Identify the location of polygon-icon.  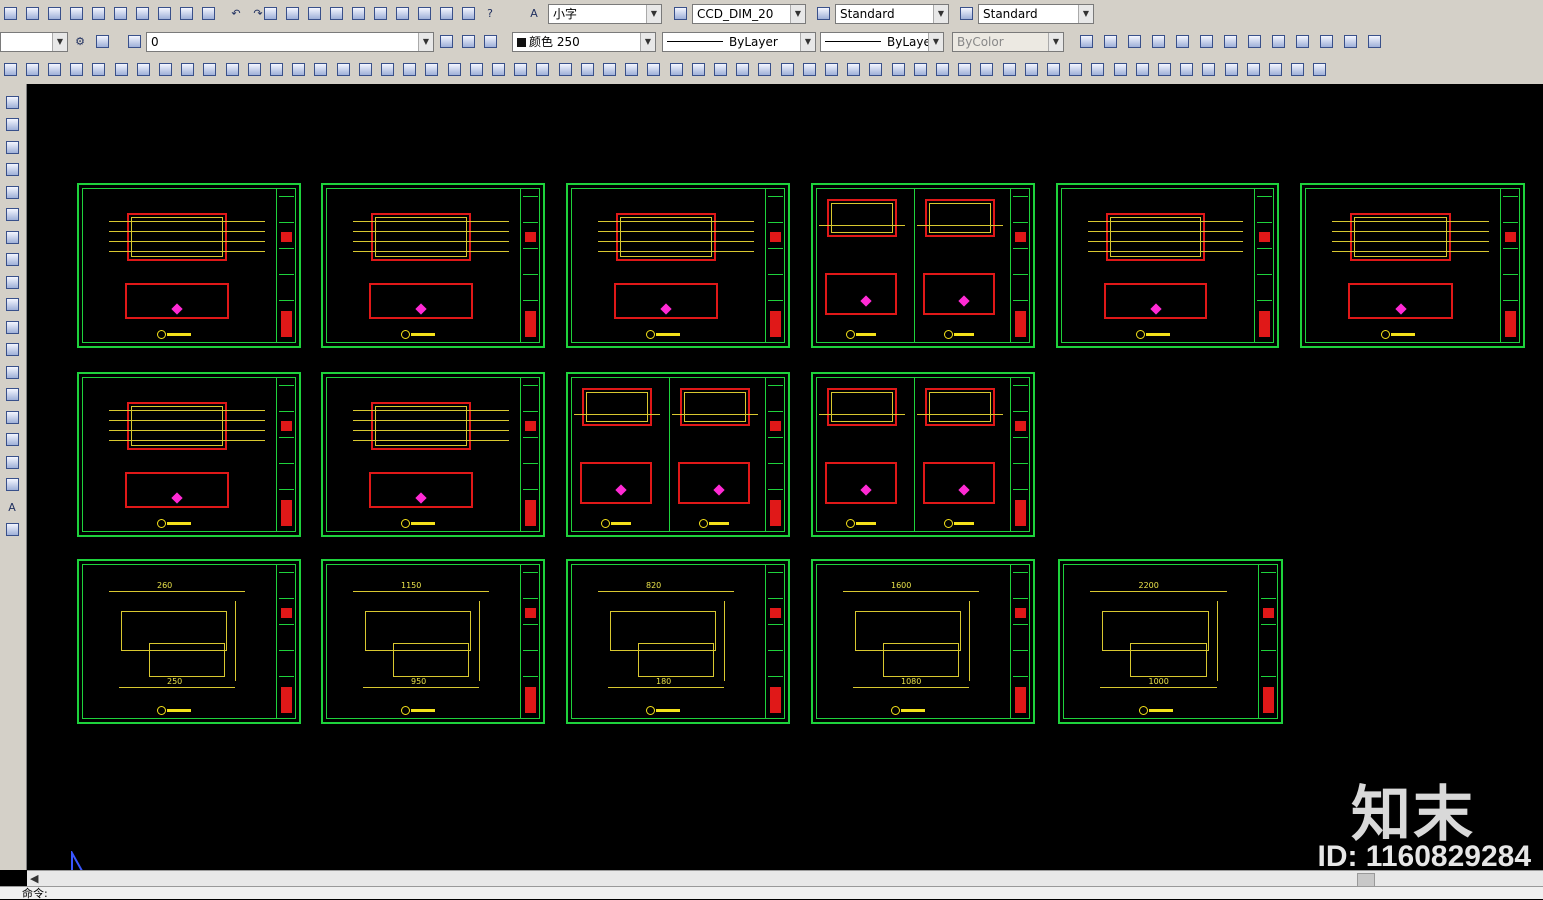
(12, 170).